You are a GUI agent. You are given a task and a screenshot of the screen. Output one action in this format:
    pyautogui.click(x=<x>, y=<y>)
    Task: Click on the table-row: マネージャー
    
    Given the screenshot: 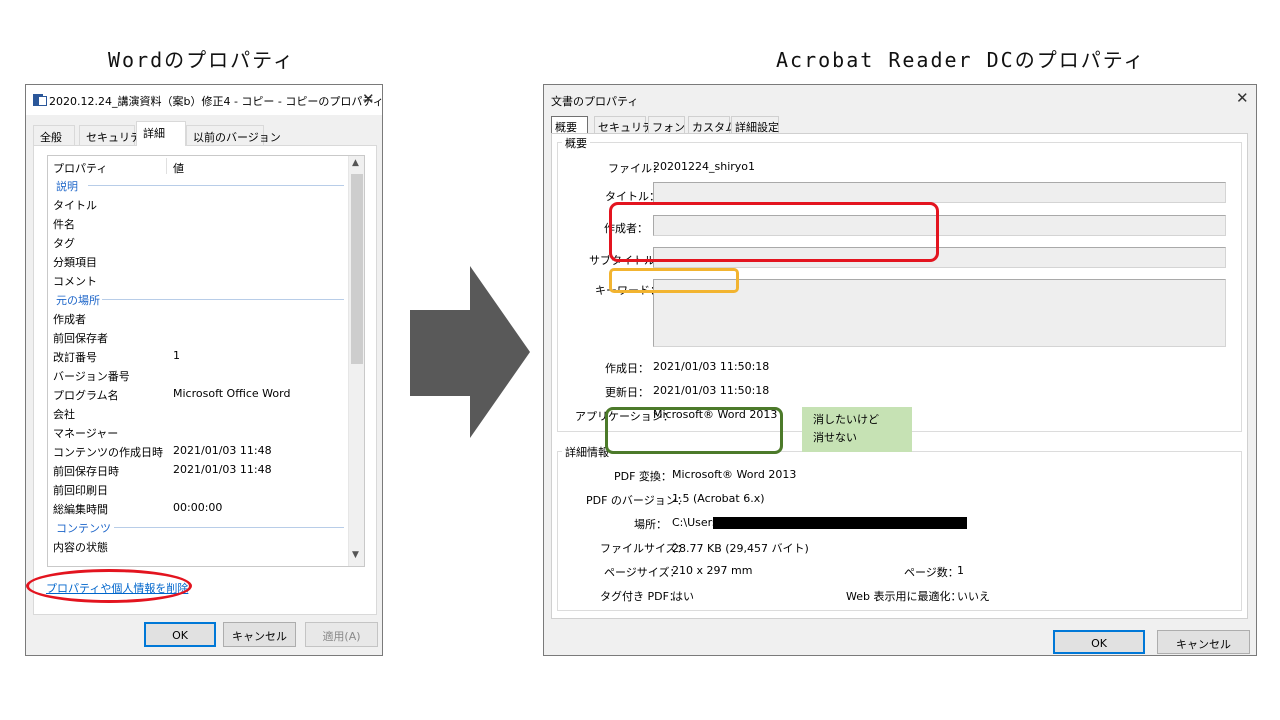 What is the action you would take?
    pyautogui.click(x=198, y=431)
    